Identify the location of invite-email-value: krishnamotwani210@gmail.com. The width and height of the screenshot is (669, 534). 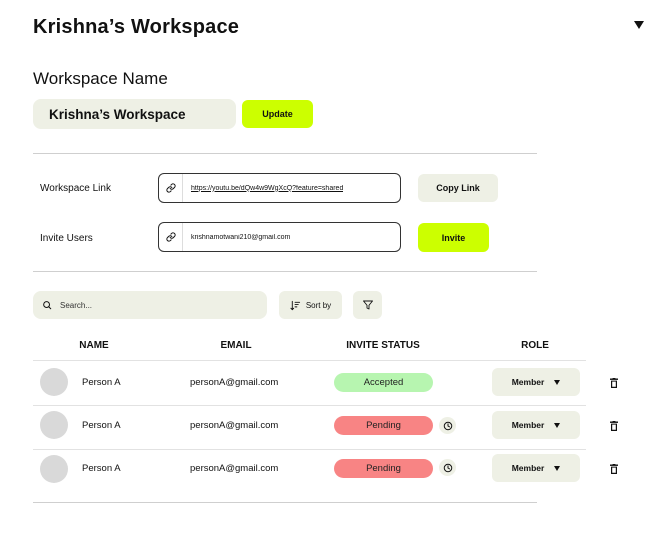
(241, 237).